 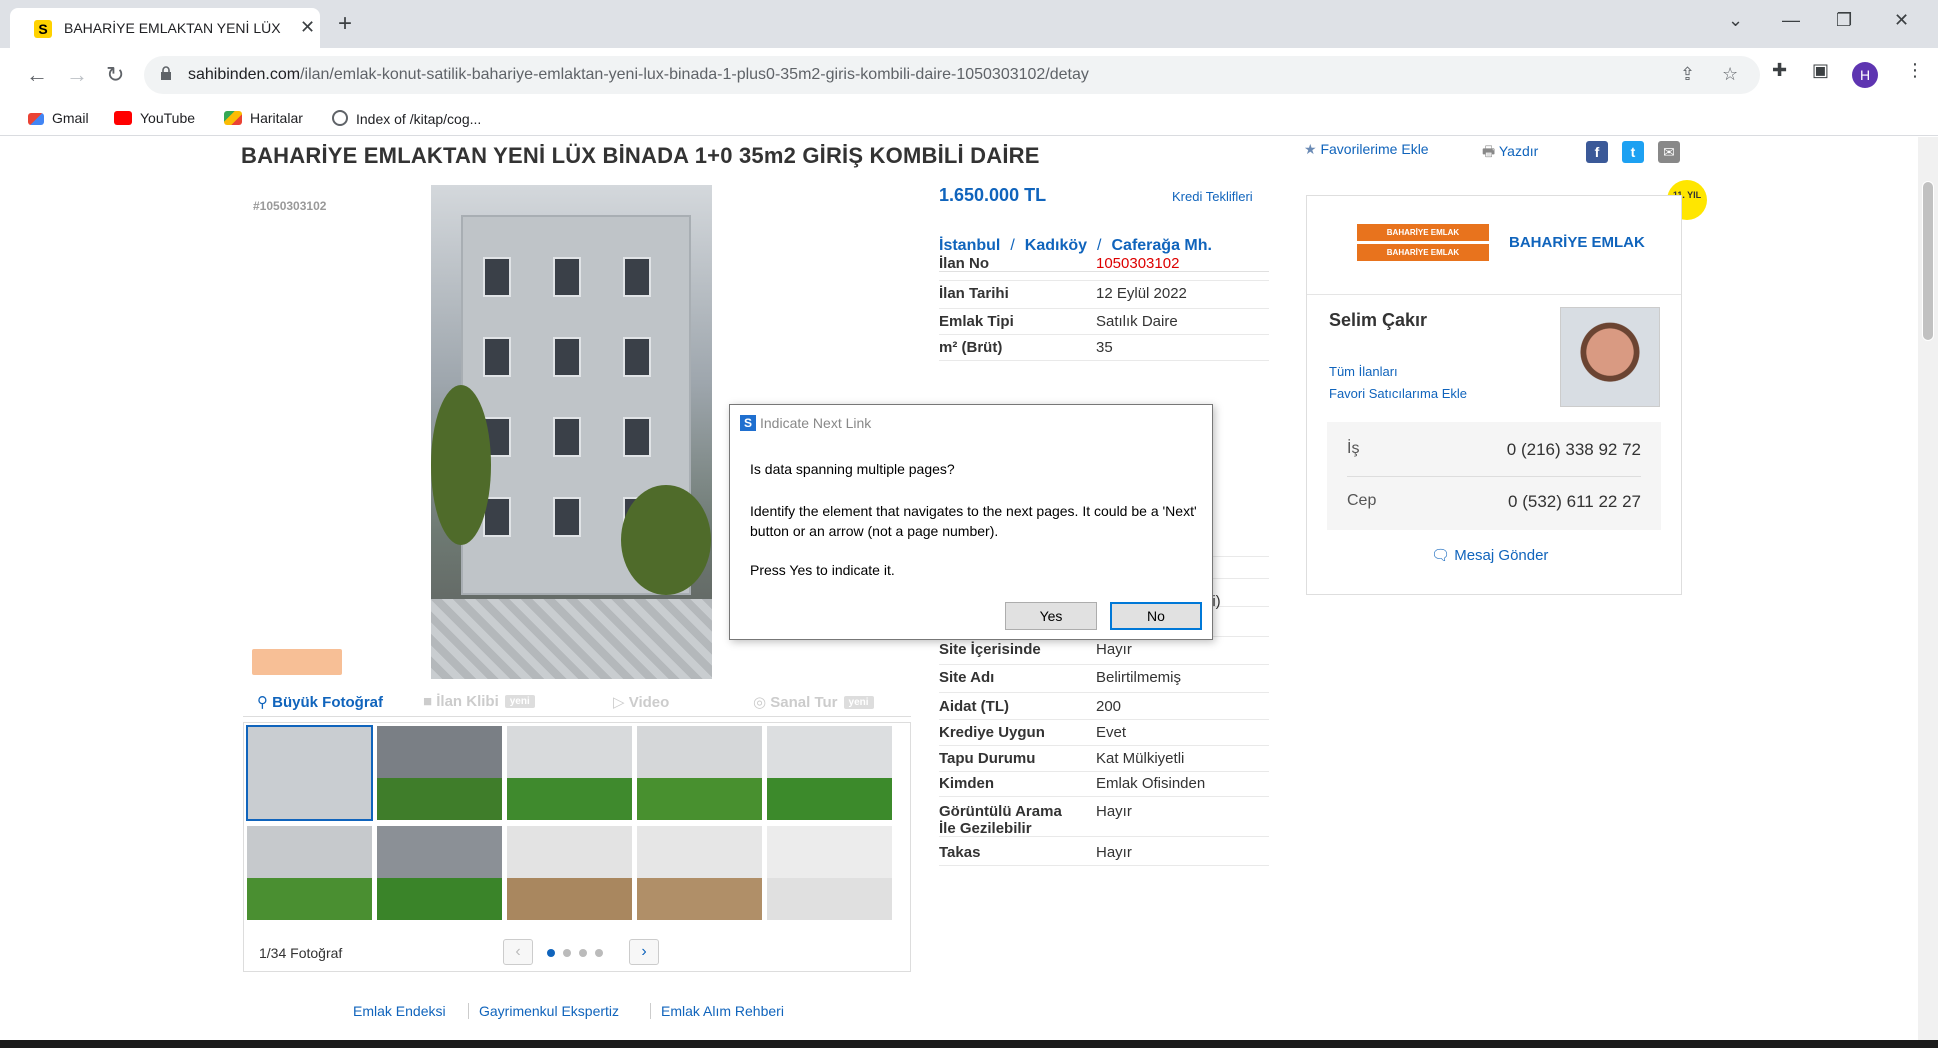 I want to click on add-favorite-link: ★ Favorilerime Ekle, so click(x=1366, y=149).